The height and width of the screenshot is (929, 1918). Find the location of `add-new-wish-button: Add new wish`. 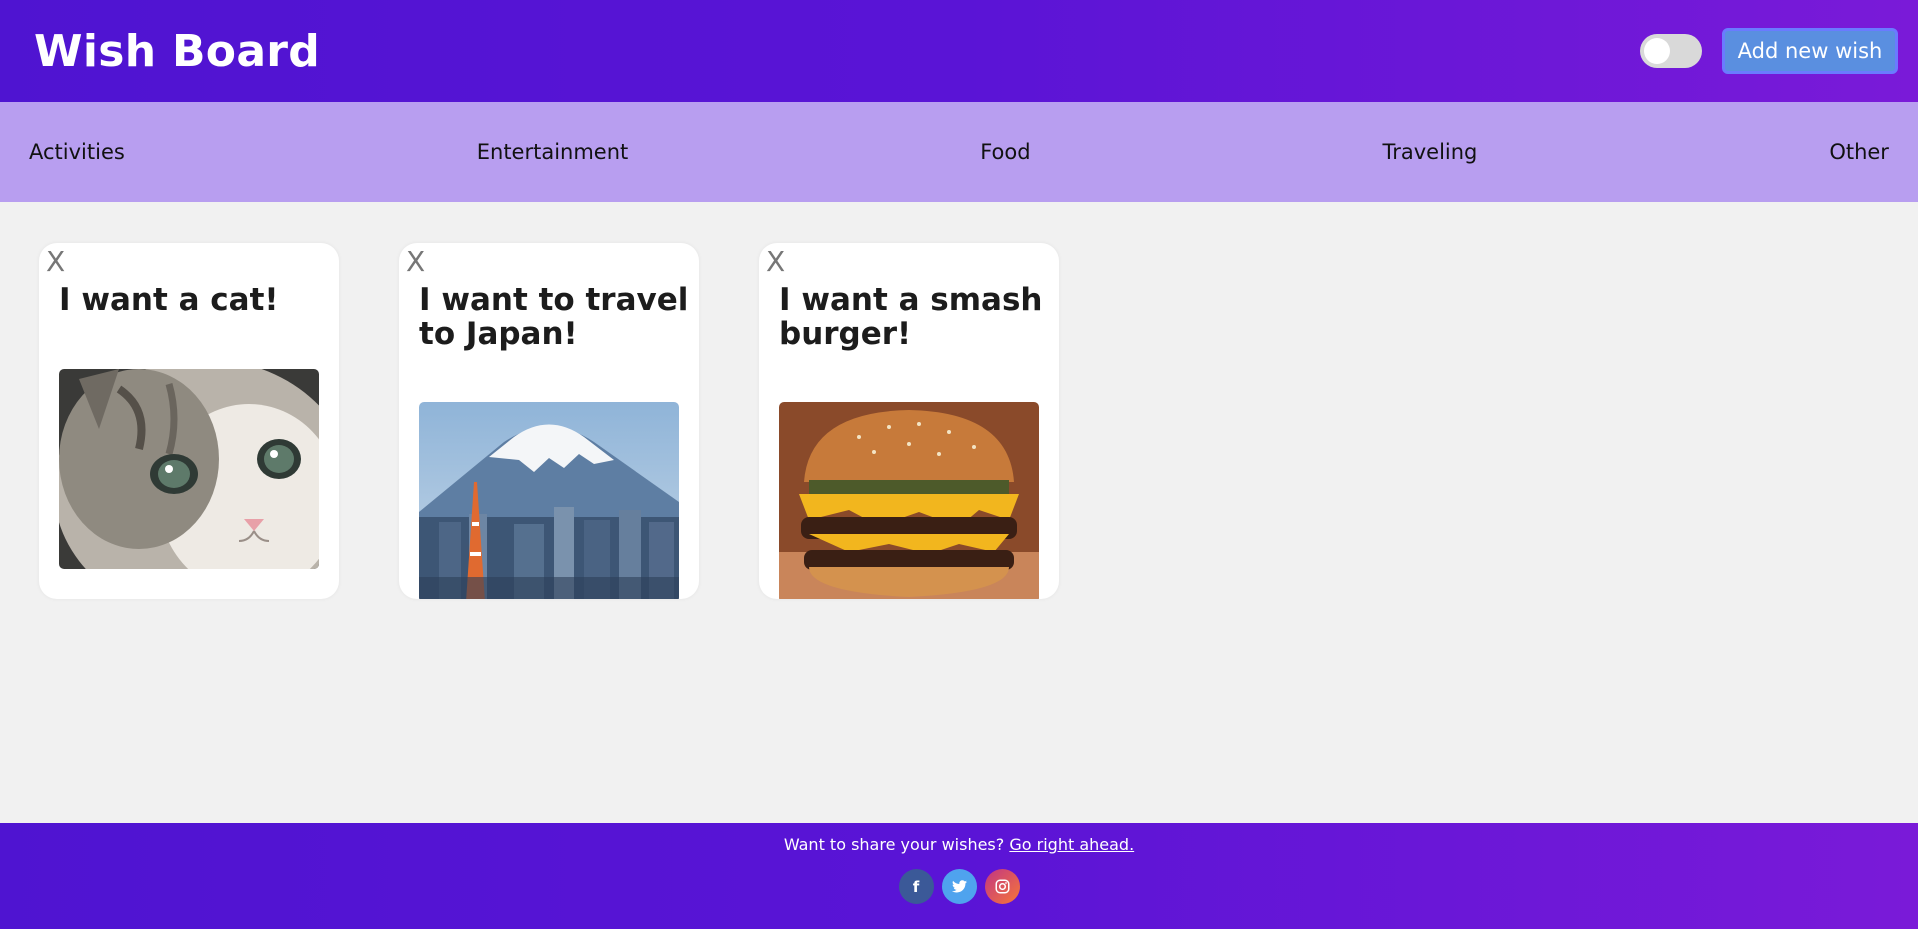

add-new-wish-button: Add new wish is located at coordinates (1810, 51).